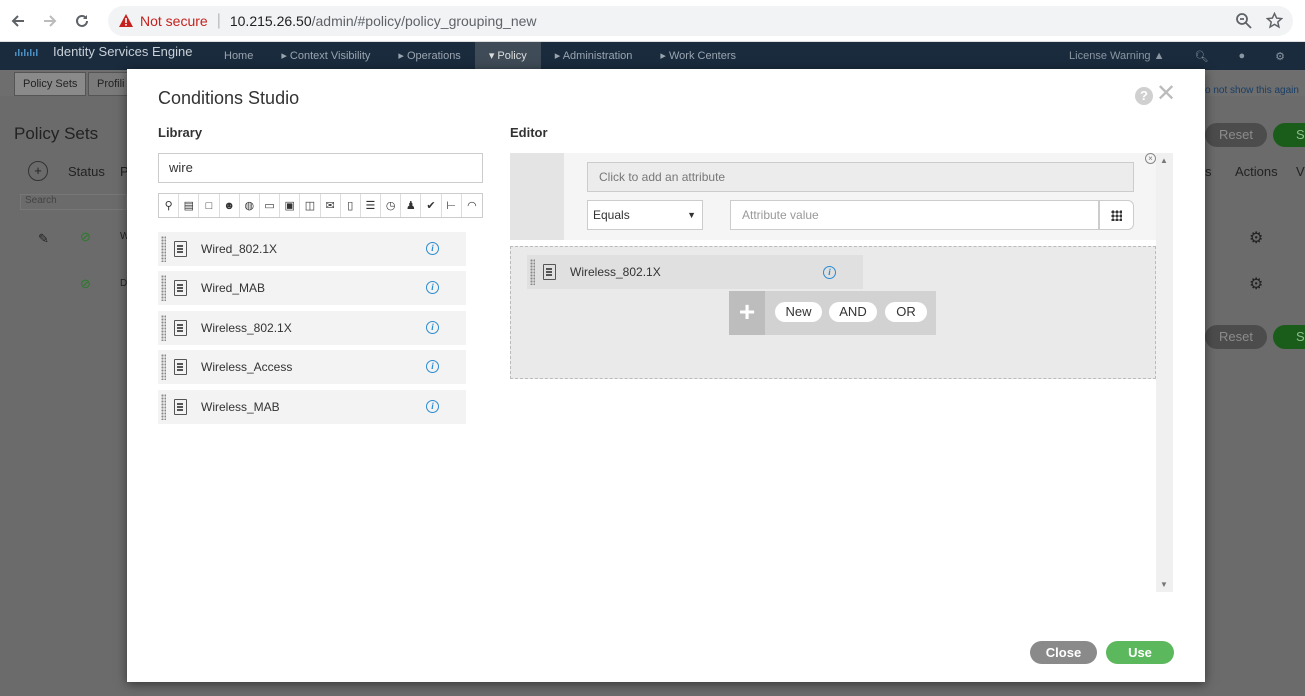  Describe the element at coordinates (747, 313) in the screenshot. I see `plus-icon: +` at that location.